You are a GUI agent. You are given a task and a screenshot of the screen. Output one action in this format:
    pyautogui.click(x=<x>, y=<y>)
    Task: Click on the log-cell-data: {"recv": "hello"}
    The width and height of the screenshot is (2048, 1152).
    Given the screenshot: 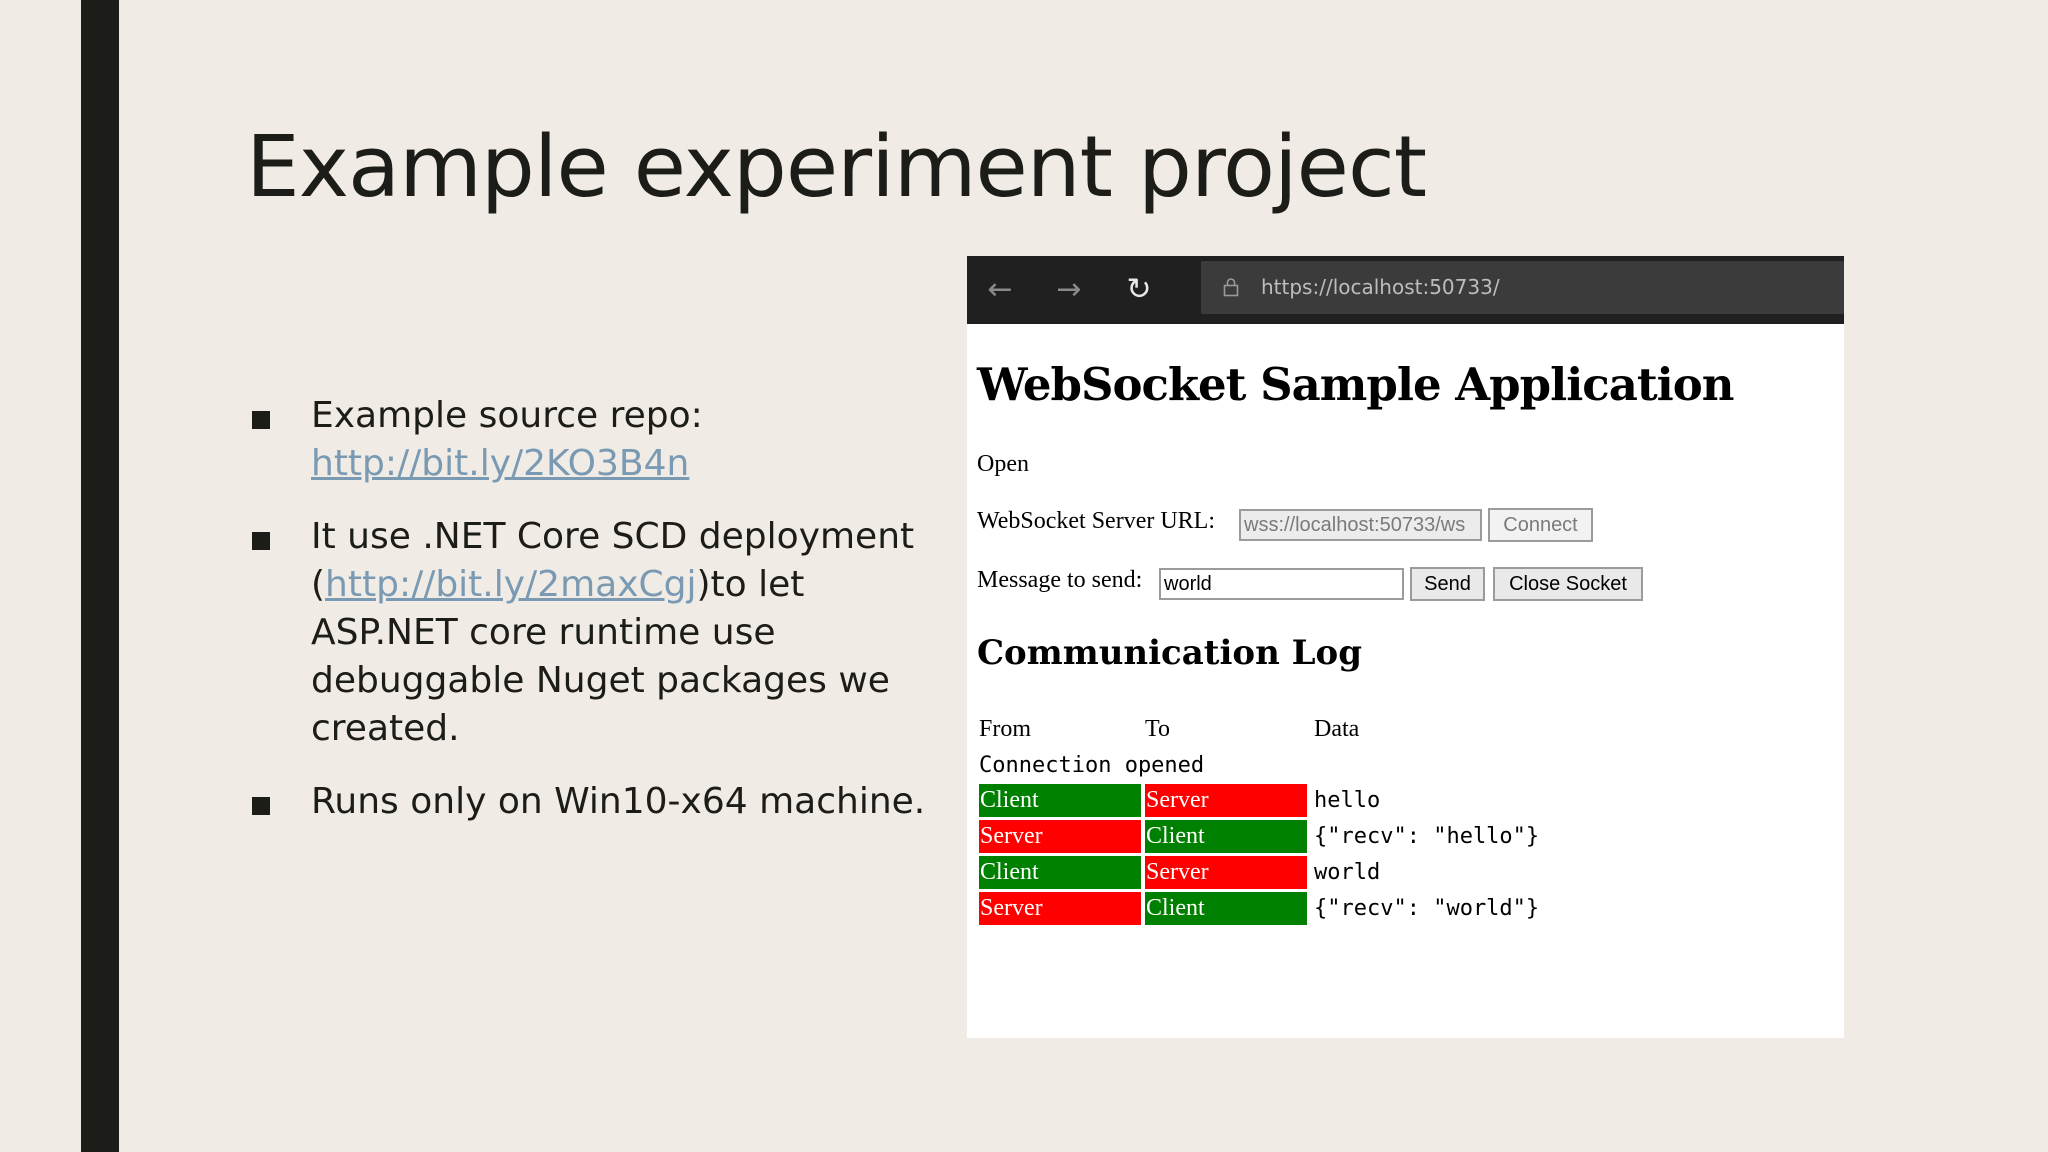 What is the action you would take?
    pyautogui.click(x=1427, y=836)
    